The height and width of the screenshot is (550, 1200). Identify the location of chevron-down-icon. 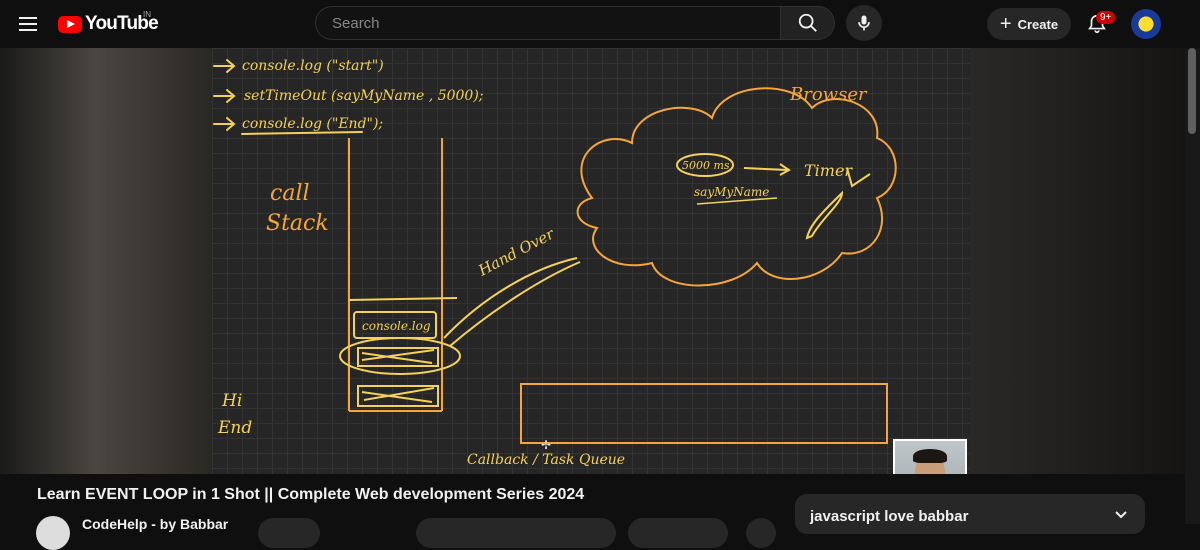
(1121, 515).